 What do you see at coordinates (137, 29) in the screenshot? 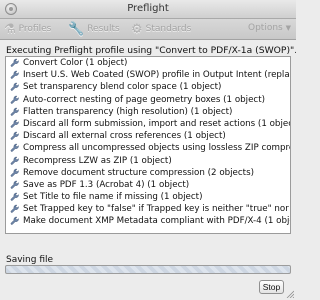
I see `gear-icon: ⚙` at bounding box center [137, 29].